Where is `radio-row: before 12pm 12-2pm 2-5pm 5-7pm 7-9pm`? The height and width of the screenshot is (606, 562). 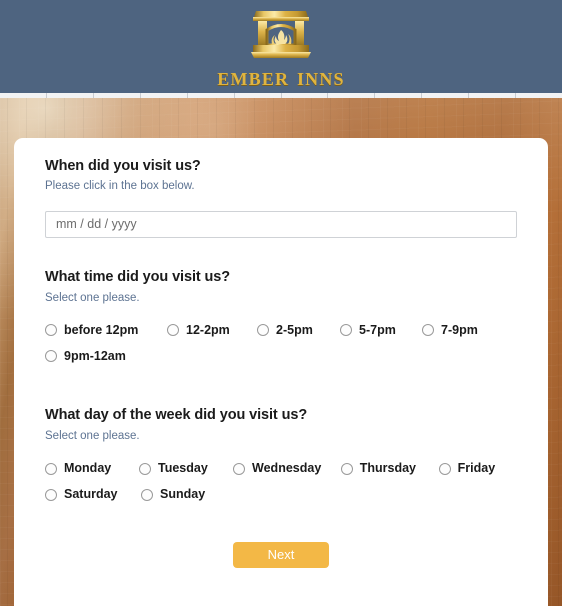 radio-row: before 12pm 12-2pm 2-5pm 5-7pm 7-9pm is located at coordinates (281, 330).